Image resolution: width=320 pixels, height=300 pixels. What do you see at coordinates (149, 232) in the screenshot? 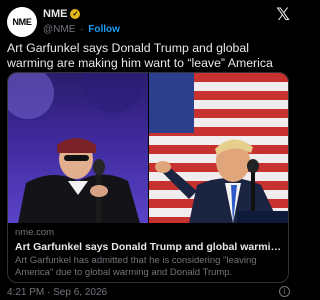
I see `card-domain: nme.com` at bounding box center [149, 232].